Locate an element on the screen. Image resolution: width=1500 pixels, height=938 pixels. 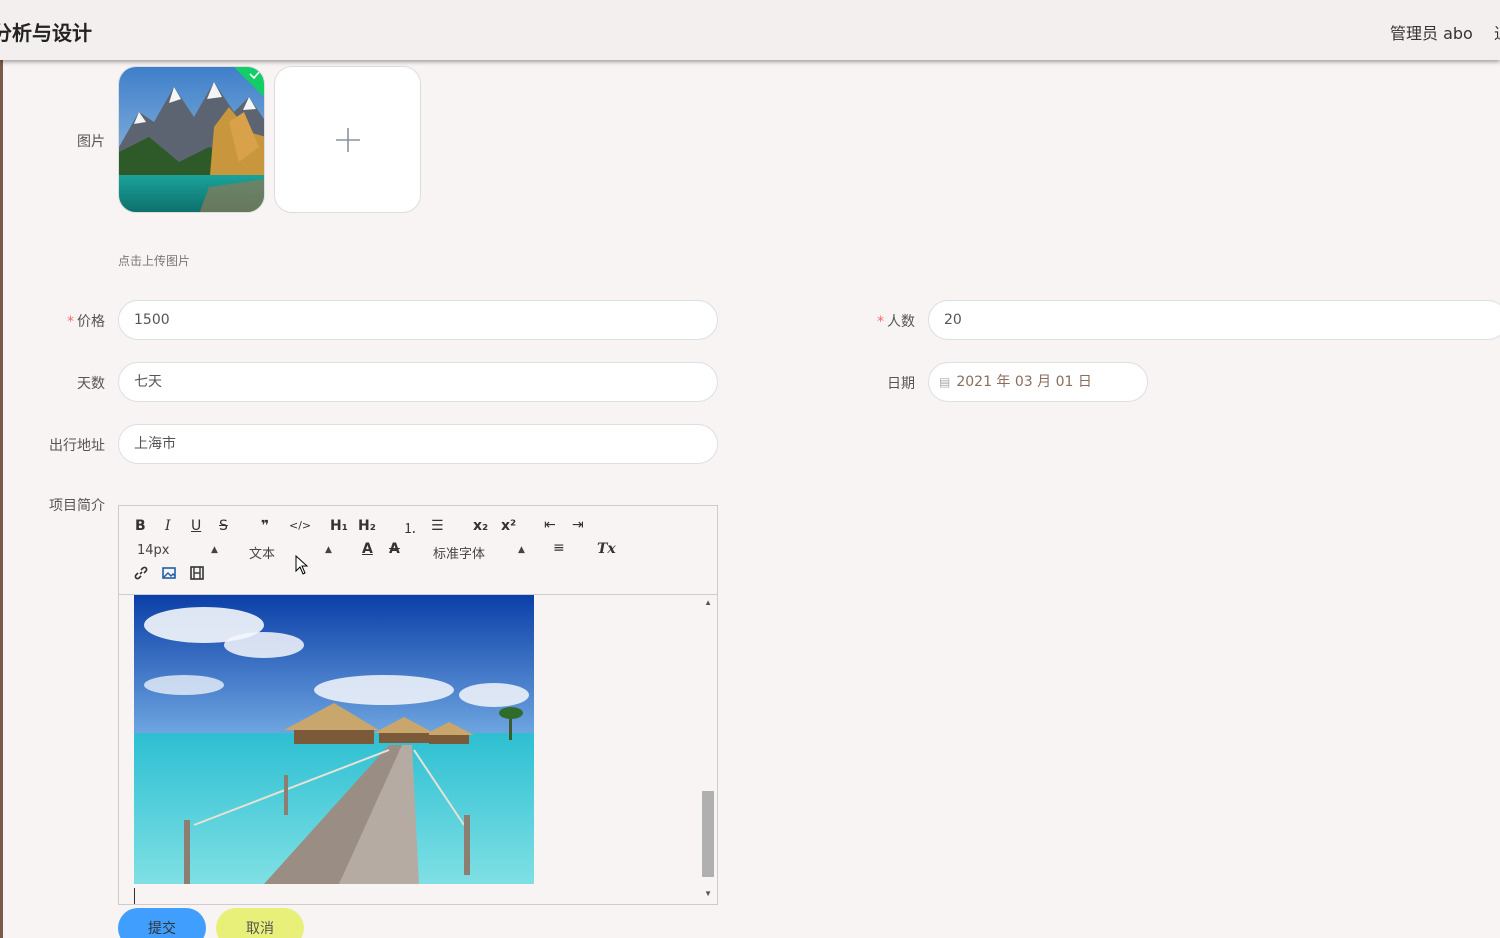
ordered-list-button: ⒈ is located at coordinates (410, 528).